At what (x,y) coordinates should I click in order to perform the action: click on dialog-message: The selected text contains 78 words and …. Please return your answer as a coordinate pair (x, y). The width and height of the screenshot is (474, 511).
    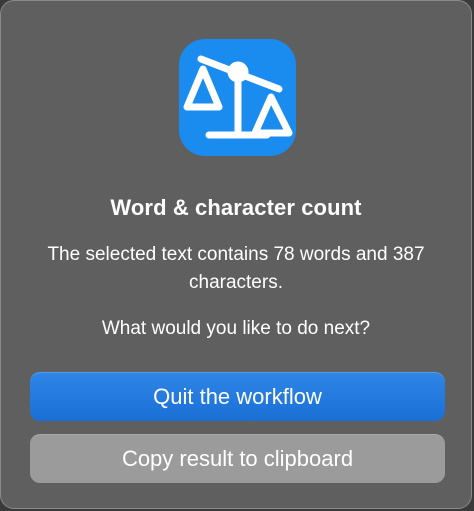
    Looking at the image, I should click on (236, 268).